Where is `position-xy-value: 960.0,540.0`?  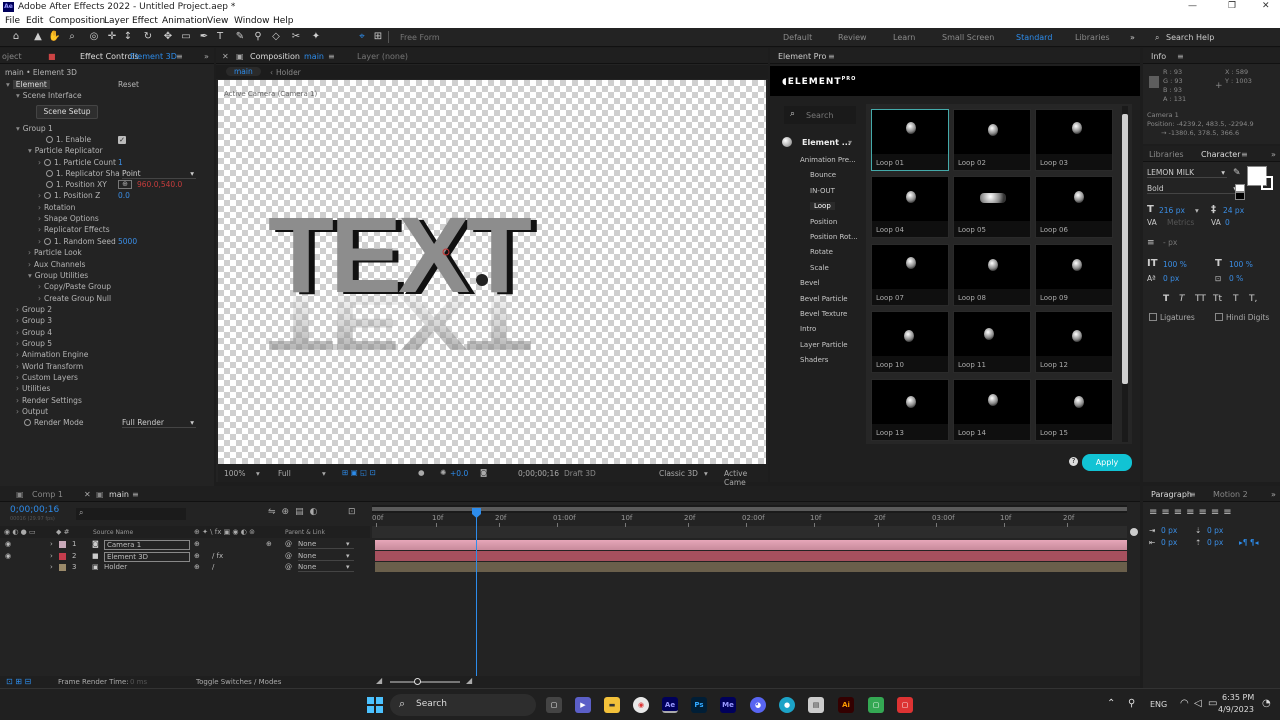 position-xy-value: 960.0,540.0 is located at coordinates (159, 184).